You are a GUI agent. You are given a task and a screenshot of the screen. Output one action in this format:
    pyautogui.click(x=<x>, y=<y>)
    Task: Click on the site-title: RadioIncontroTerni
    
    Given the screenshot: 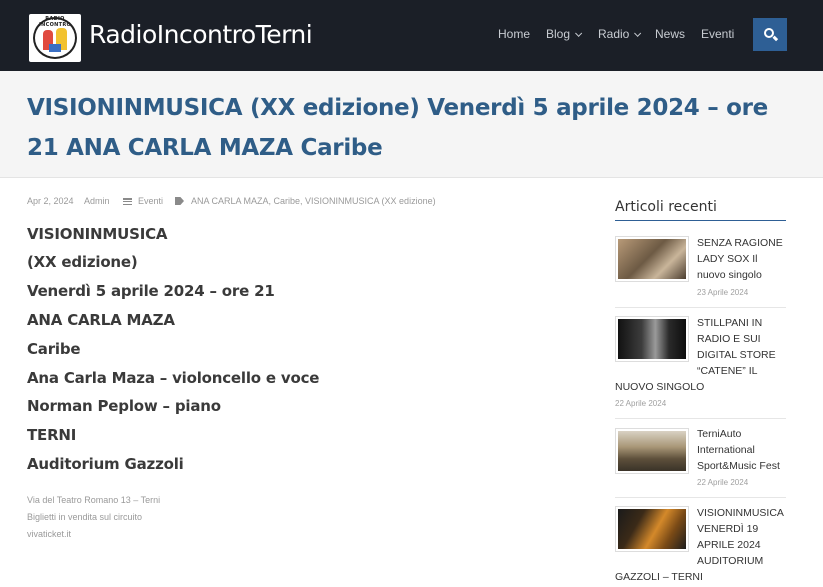 What is the action you would take?
    pyautogui.click(x=201, y=34)
    